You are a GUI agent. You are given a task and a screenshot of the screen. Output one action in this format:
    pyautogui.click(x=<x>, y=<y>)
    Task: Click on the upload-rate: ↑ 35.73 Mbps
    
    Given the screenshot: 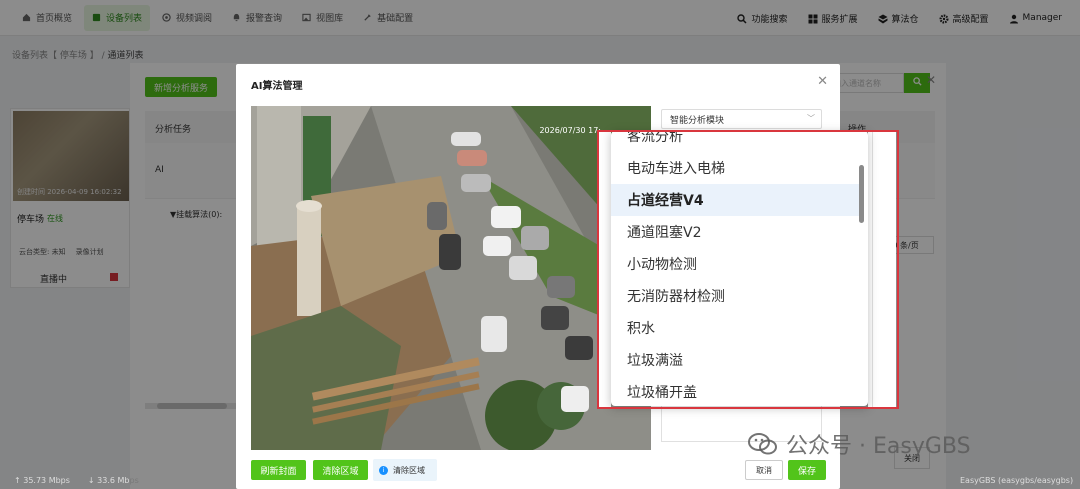 What is the action you would take?
    pyautogui.click(x=42, y=480)
    